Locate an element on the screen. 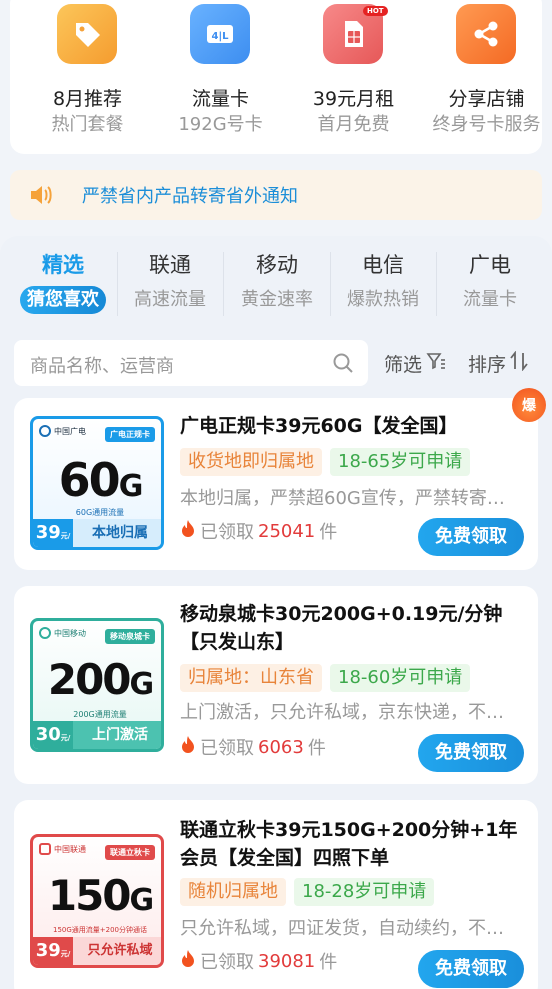  data-card-icon: 4|L is located at coordinates (220, 34).